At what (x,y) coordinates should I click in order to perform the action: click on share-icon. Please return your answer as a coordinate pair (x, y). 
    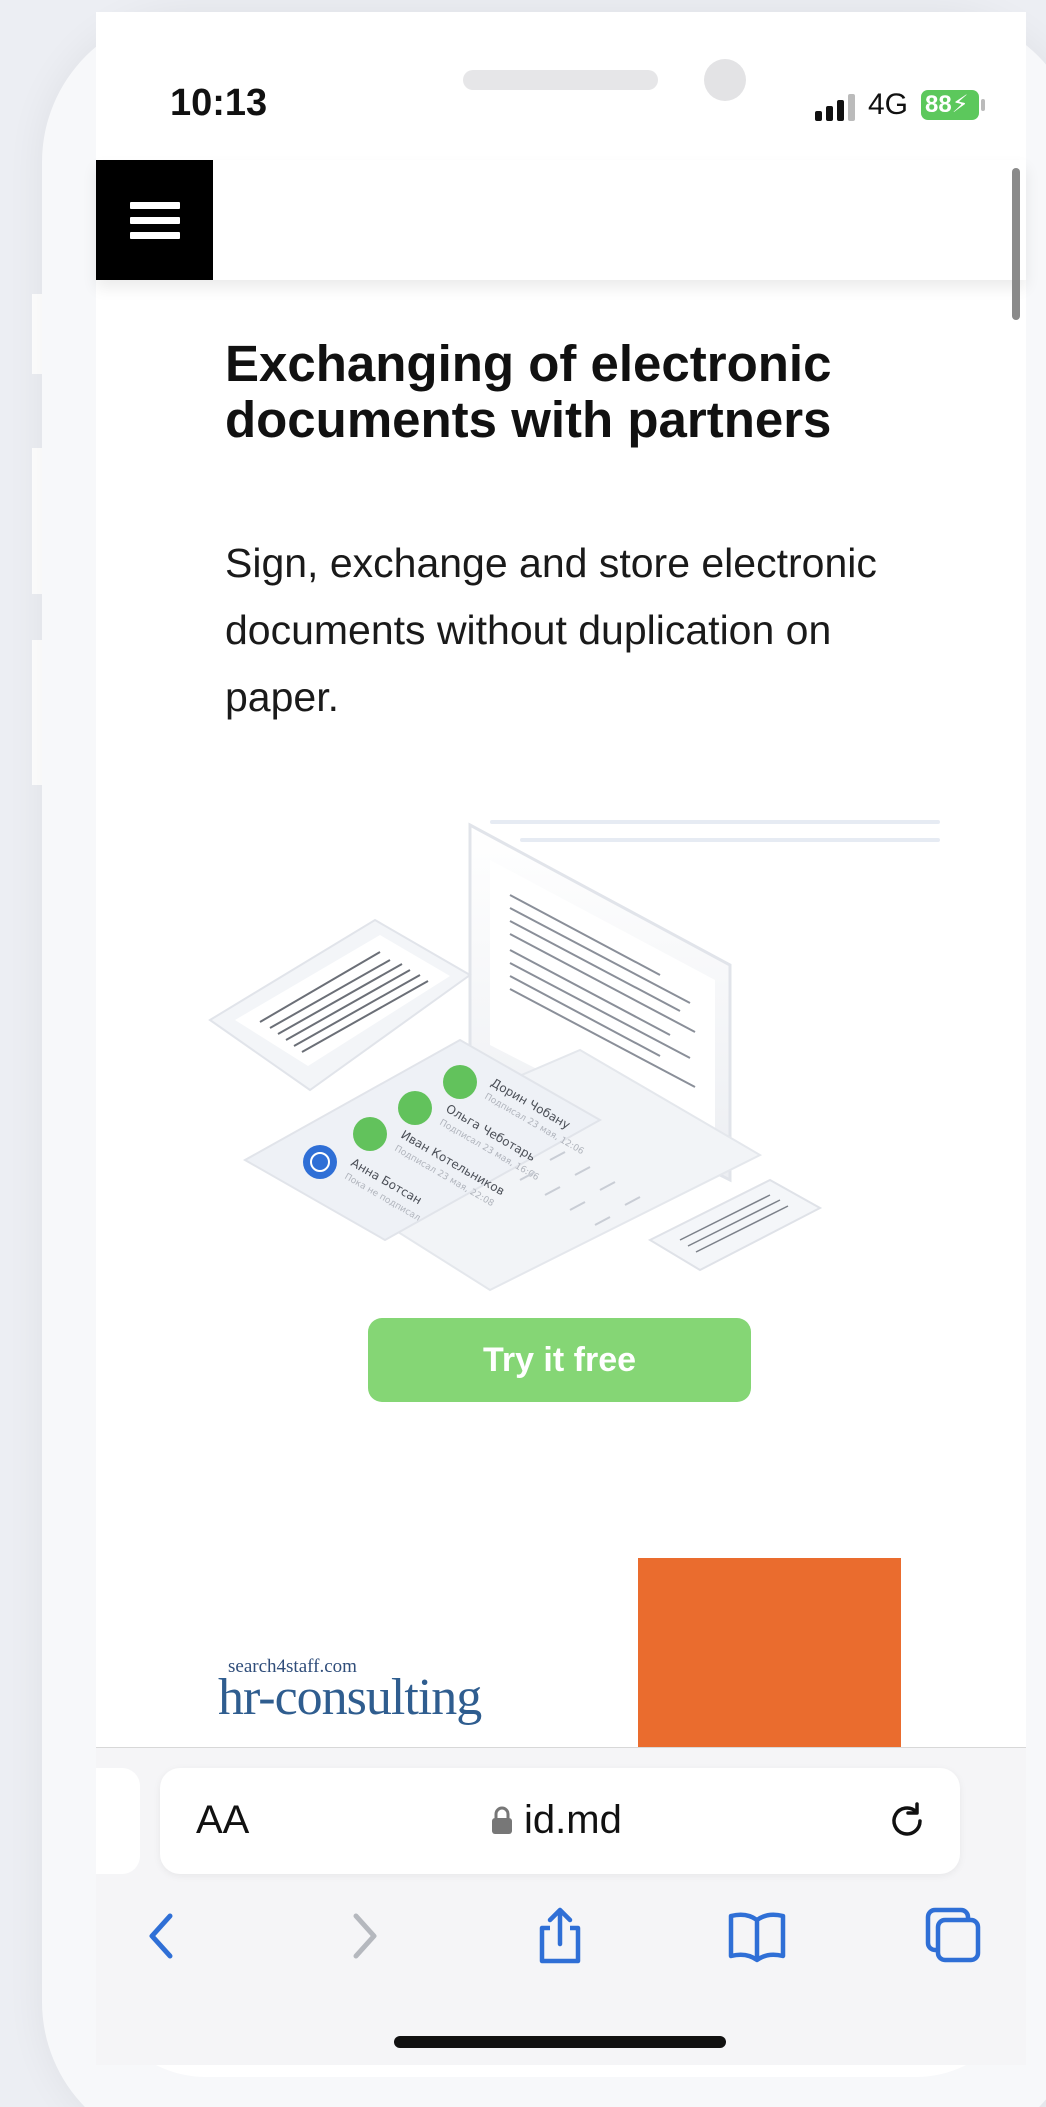
    Looking at the image, I should click on (560, 1936).